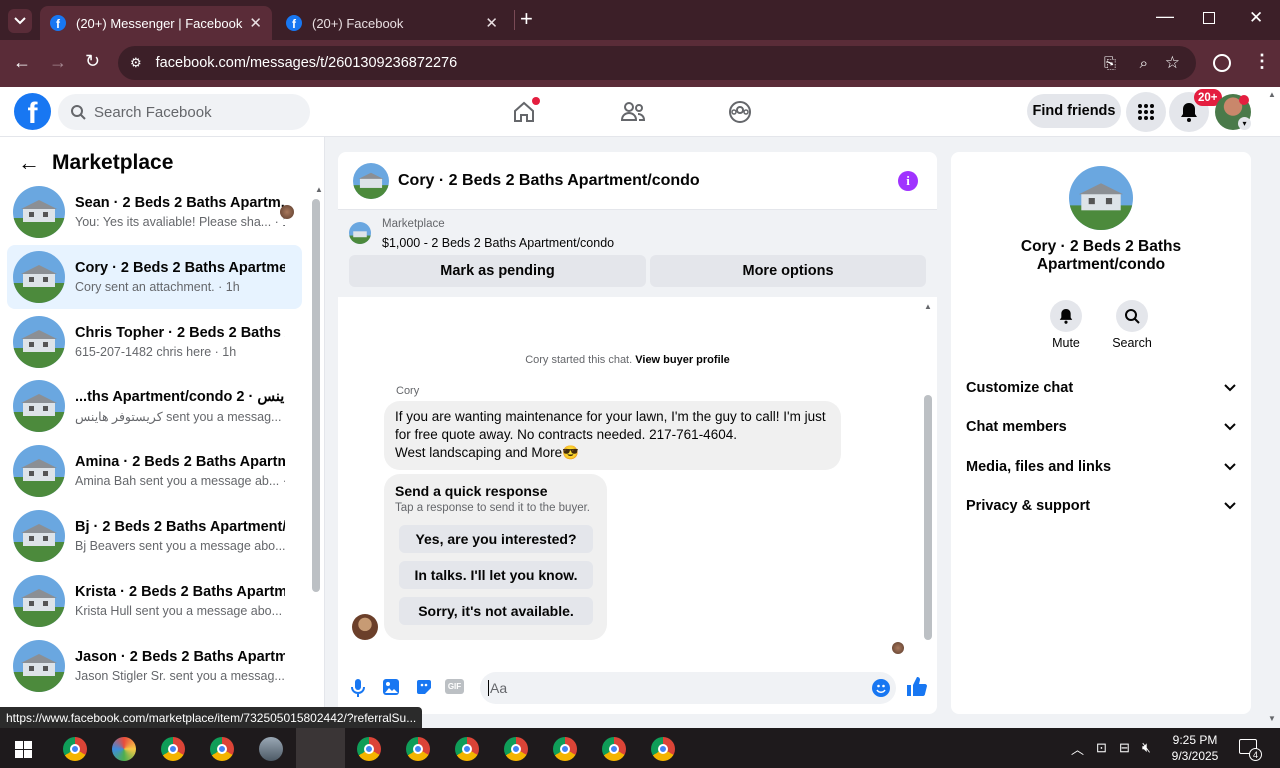  I want to click on gif-icon: GIF, so click(454, 686).